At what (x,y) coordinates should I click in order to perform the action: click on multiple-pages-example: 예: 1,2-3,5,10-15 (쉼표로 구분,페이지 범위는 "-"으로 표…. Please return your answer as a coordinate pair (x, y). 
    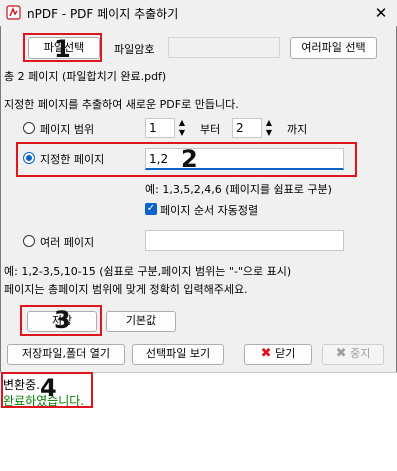
    Looking at the image, I should click on (148, 271).